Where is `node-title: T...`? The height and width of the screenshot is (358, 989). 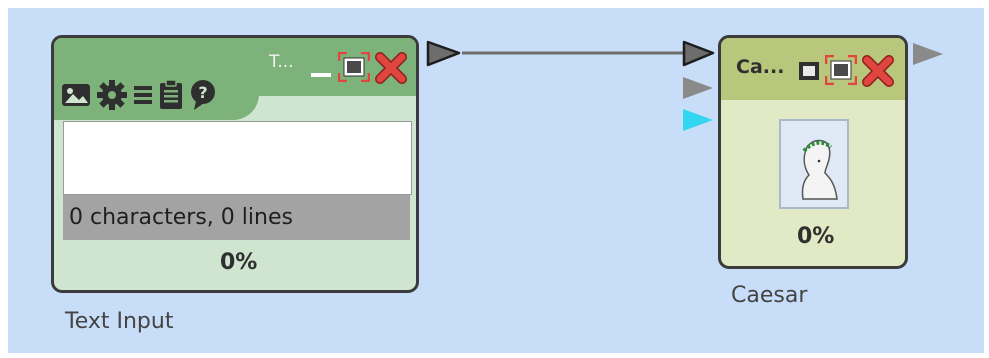
node-title: T... is located at coordinates (281, 62).